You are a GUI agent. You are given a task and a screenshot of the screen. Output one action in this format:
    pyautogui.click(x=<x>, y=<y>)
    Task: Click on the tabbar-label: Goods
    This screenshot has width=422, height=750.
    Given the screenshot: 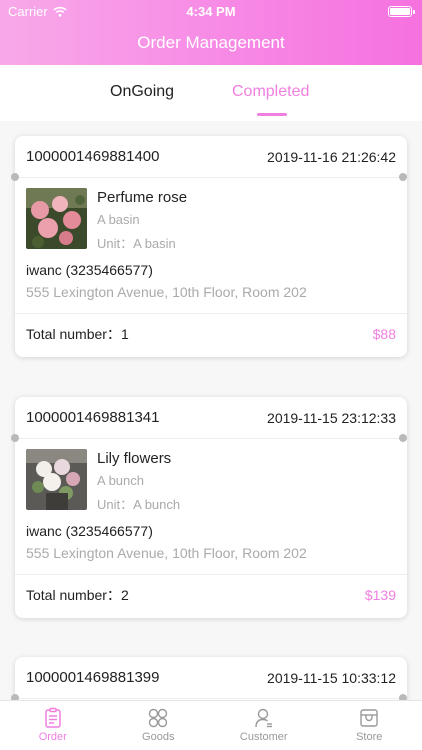 What is the action you would take?
    pyautogui.click(x=158, y=737)
    